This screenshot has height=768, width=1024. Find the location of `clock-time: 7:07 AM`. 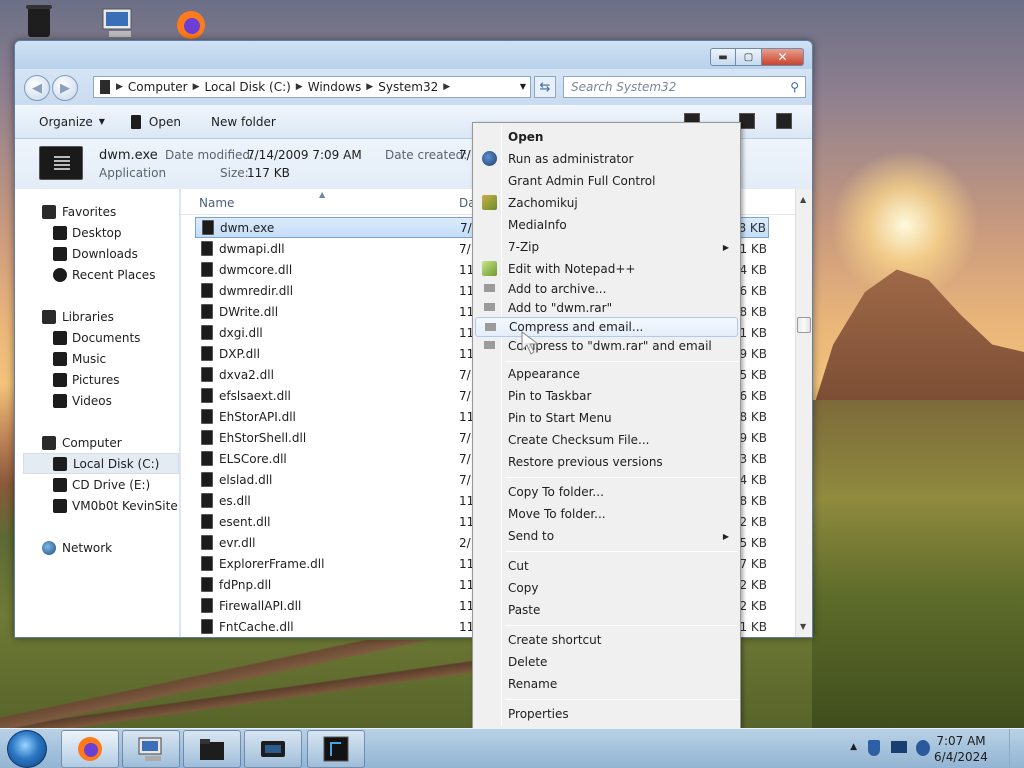

clock-time: 7:07 AM is located at coordinates (961, 741).